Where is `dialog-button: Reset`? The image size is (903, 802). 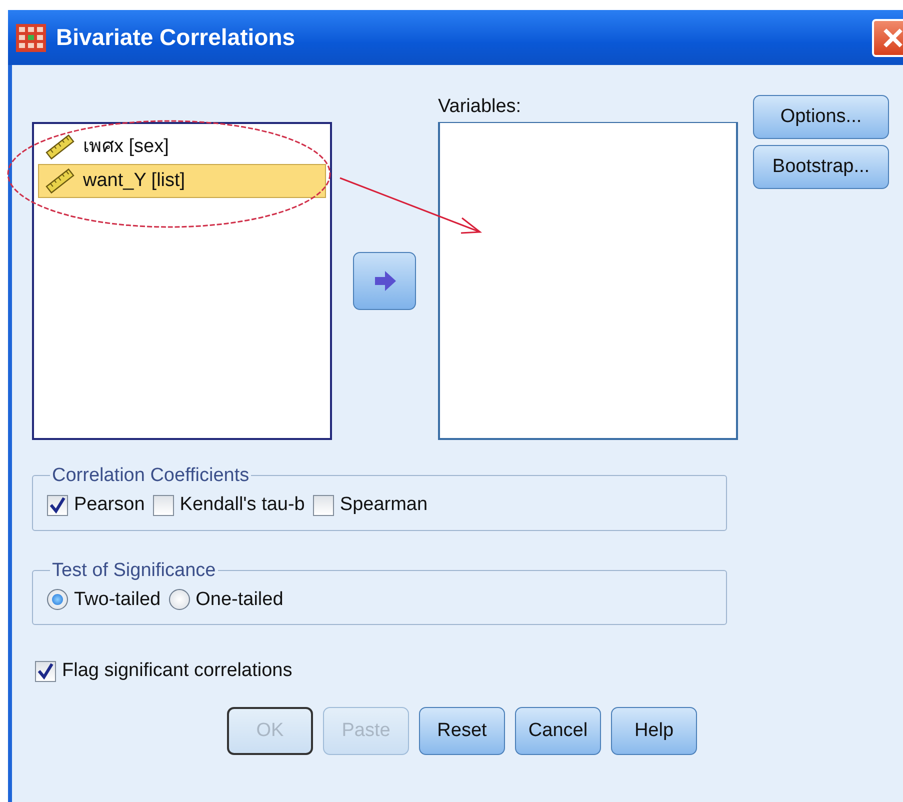
dialog-button: Reset is located at coordinates (462, 731).